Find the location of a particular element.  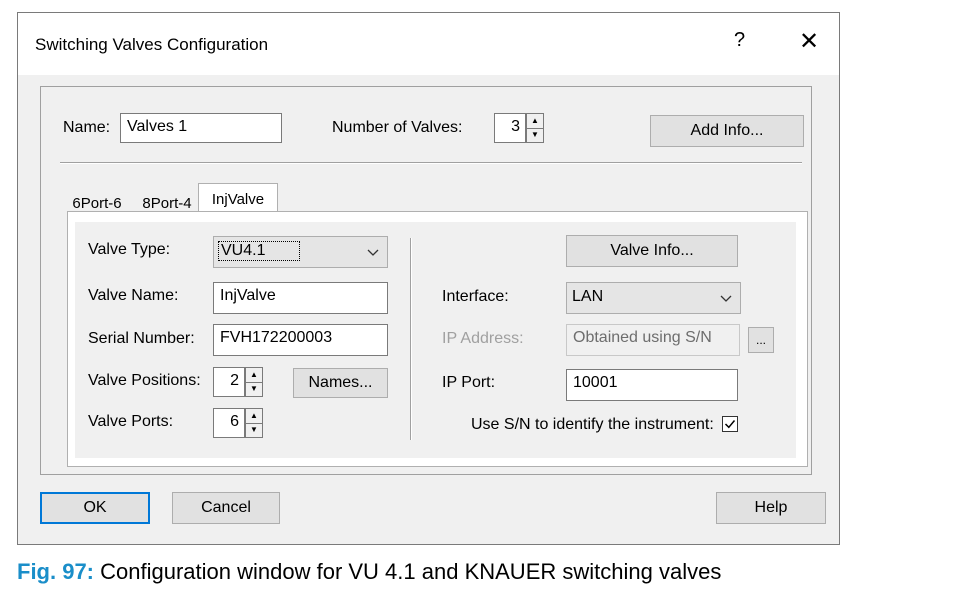

serial-number-label: Serial Number: is located at coordinates (141, 338).